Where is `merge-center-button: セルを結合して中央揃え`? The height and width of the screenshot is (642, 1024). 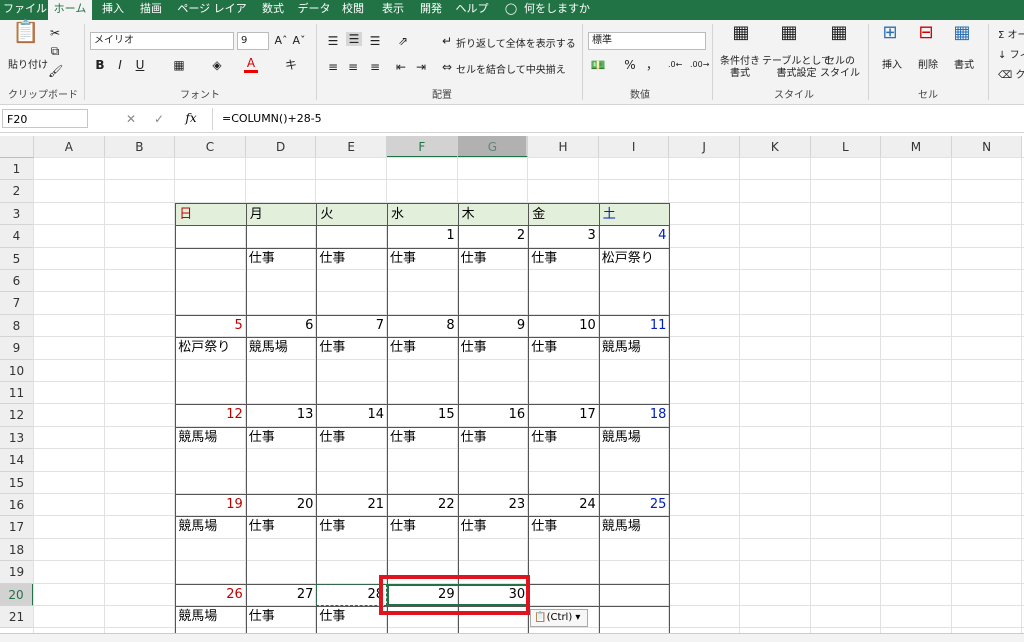 merge-center-button: セルを結合して中央揃え is located at coordinates (511, 68).